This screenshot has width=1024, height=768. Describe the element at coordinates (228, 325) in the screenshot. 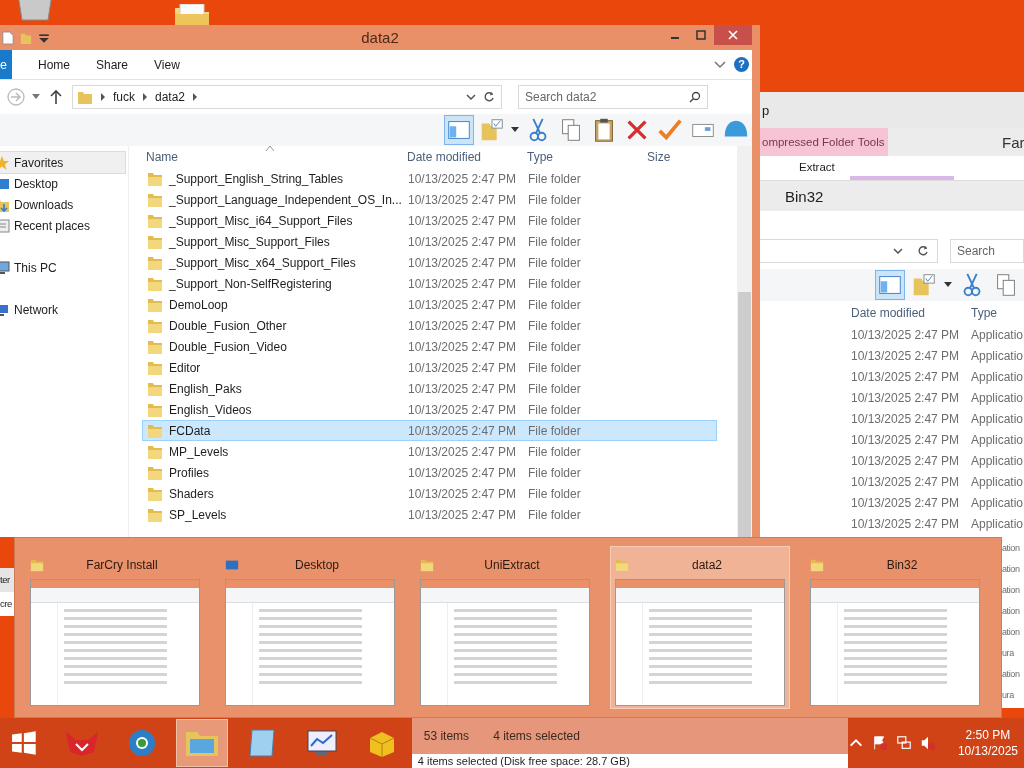

I see `file-name: Double_Fusion_Other` at that location.